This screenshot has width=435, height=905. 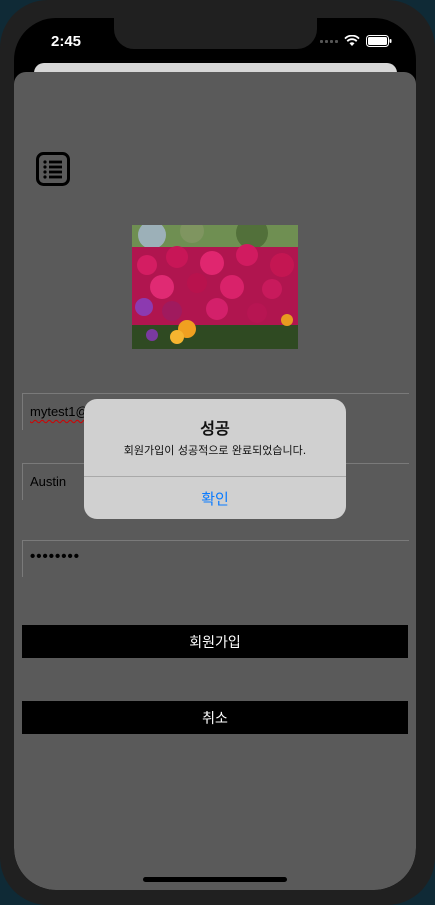 I want to click on list-menu-icon, so click(x=53, y=169).